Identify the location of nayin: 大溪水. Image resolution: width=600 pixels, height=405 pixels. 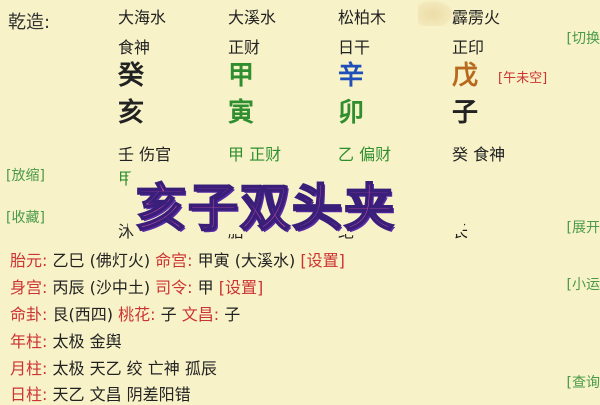
(252, 17).